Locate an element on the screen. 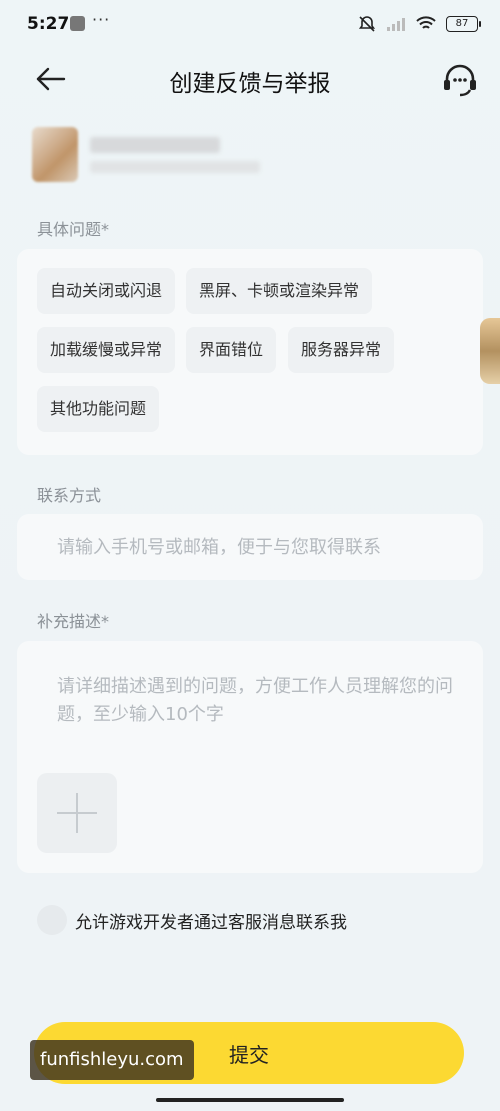 This screenshot has width=500, height=1111. issue-chip-layout: 界面错位 is located at coordinates (231, 350).